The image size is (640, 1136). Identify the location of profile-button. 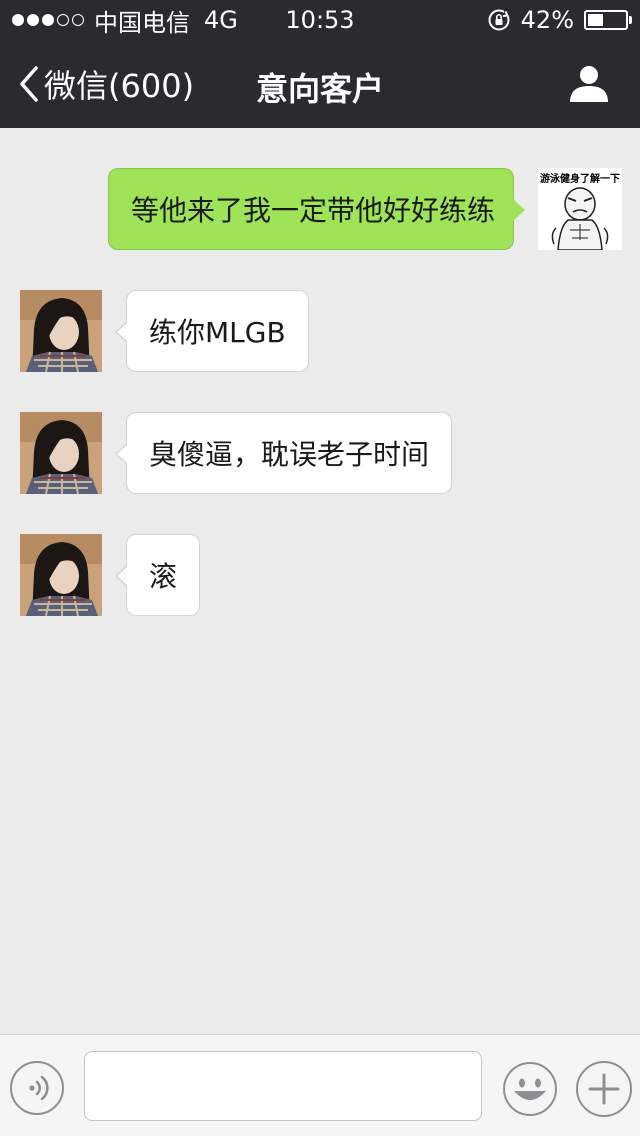
(589, 84).